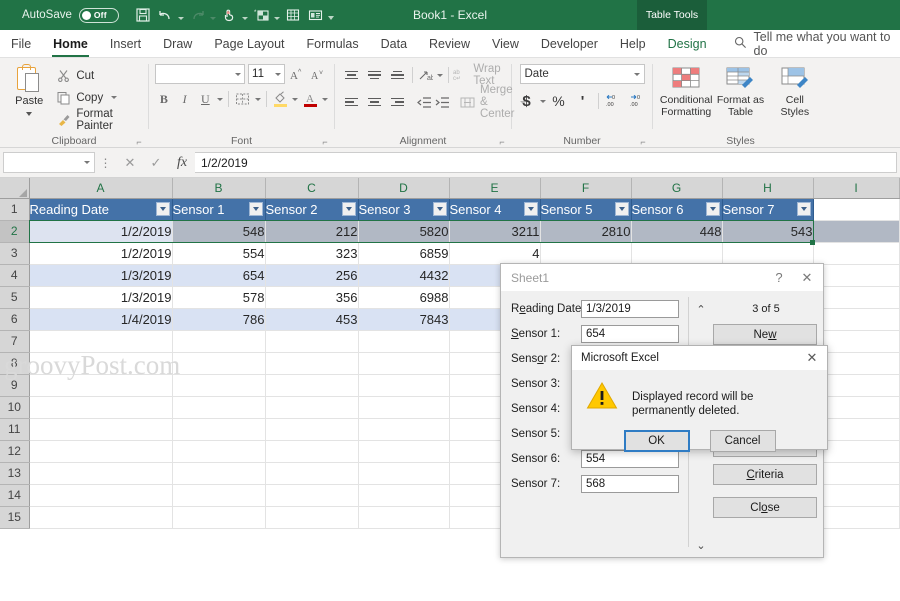 The height and width of the screenshot is (601, 900). I want to click on clipboard-dialog-launcher: ⌐, so click(139, 142).